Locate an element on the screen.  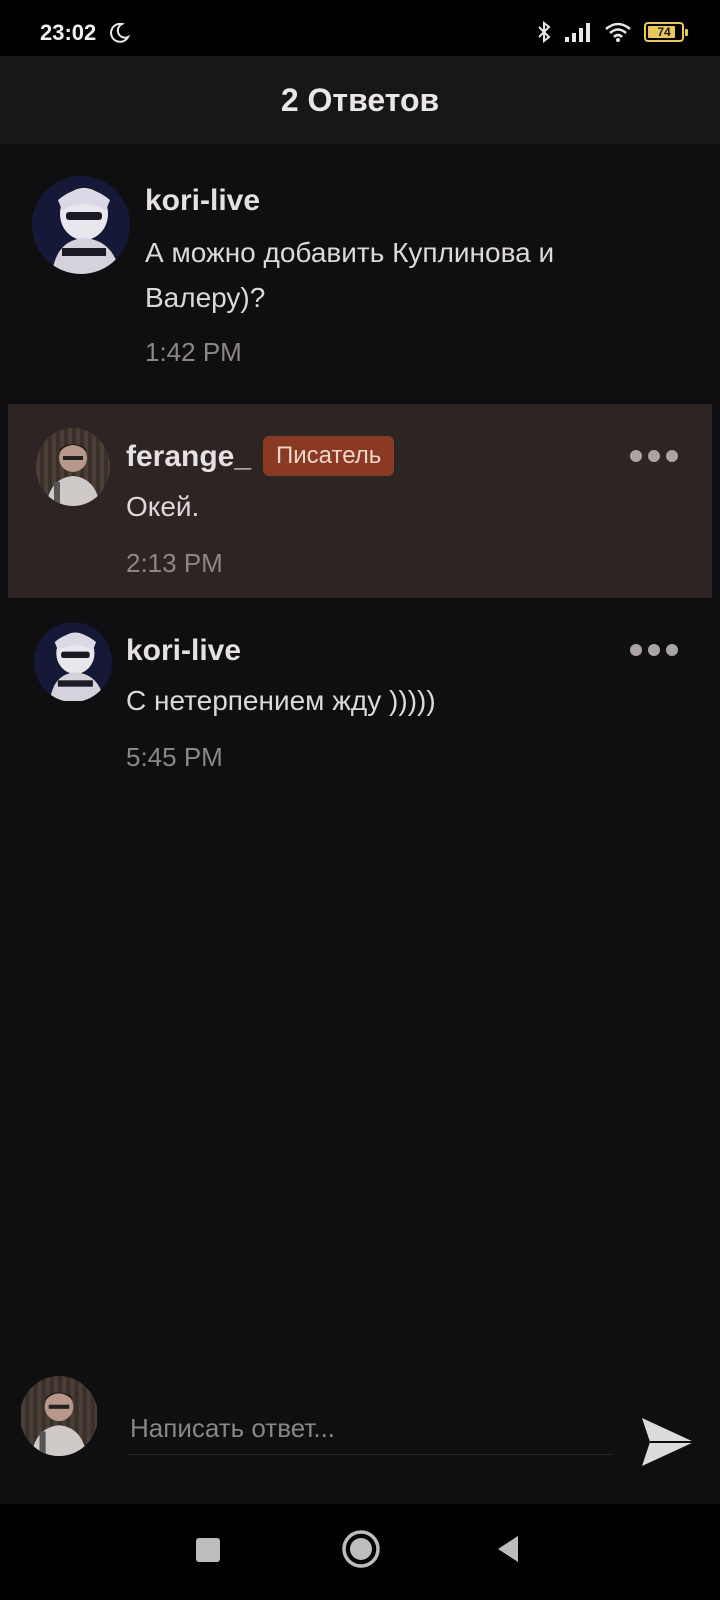
recent-apps-icon is located at coordinates (208, 1550).